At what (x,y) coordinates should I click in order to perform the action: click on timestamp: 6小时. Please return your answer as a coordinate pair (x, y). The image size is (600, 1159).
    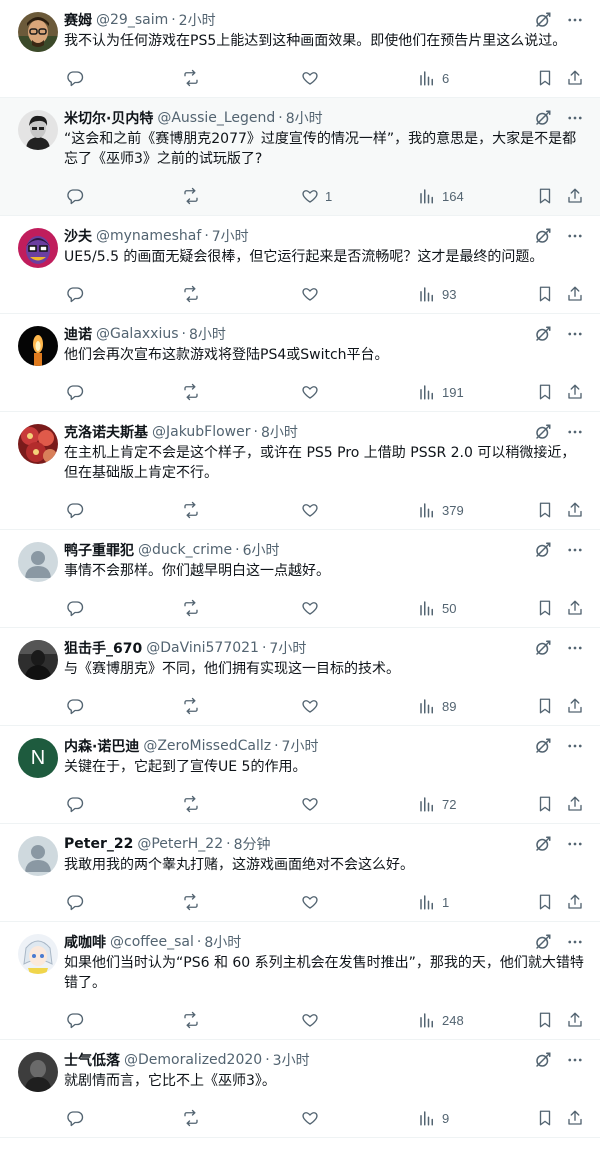
    Looking at the image, I should click on (261, 550).